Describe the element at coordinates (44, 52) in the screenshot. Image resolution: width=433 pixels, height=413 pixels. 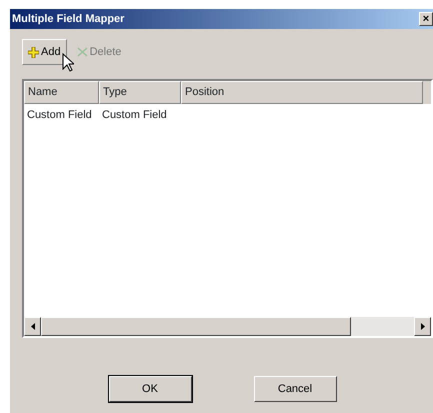
I see `toolbar-button: Add` at that location.